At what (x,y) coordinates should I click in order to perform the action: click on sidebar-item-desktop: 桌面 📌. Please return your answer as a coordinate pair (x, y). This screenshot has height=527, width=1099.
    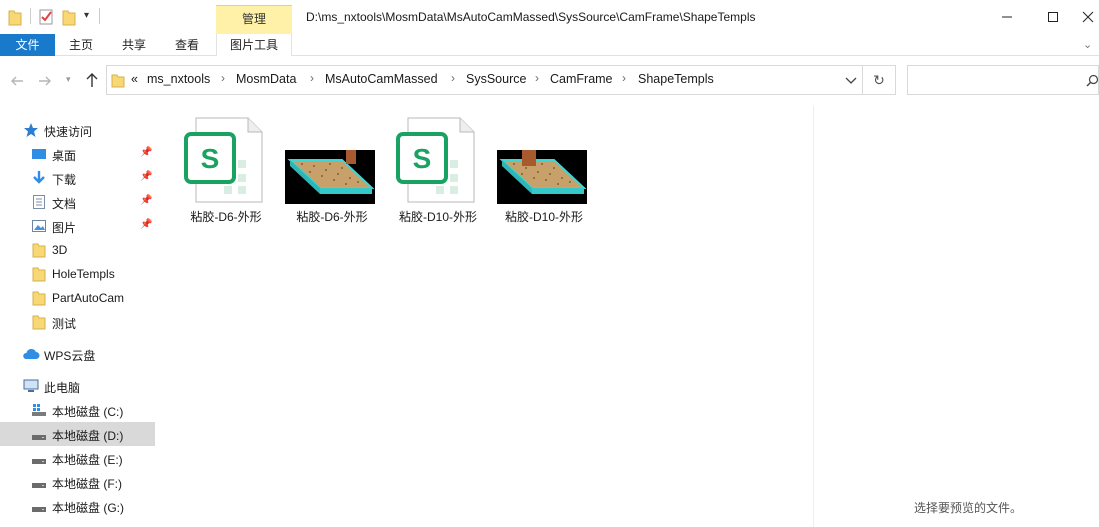
    Looking at the image, I should click on (77, 154).